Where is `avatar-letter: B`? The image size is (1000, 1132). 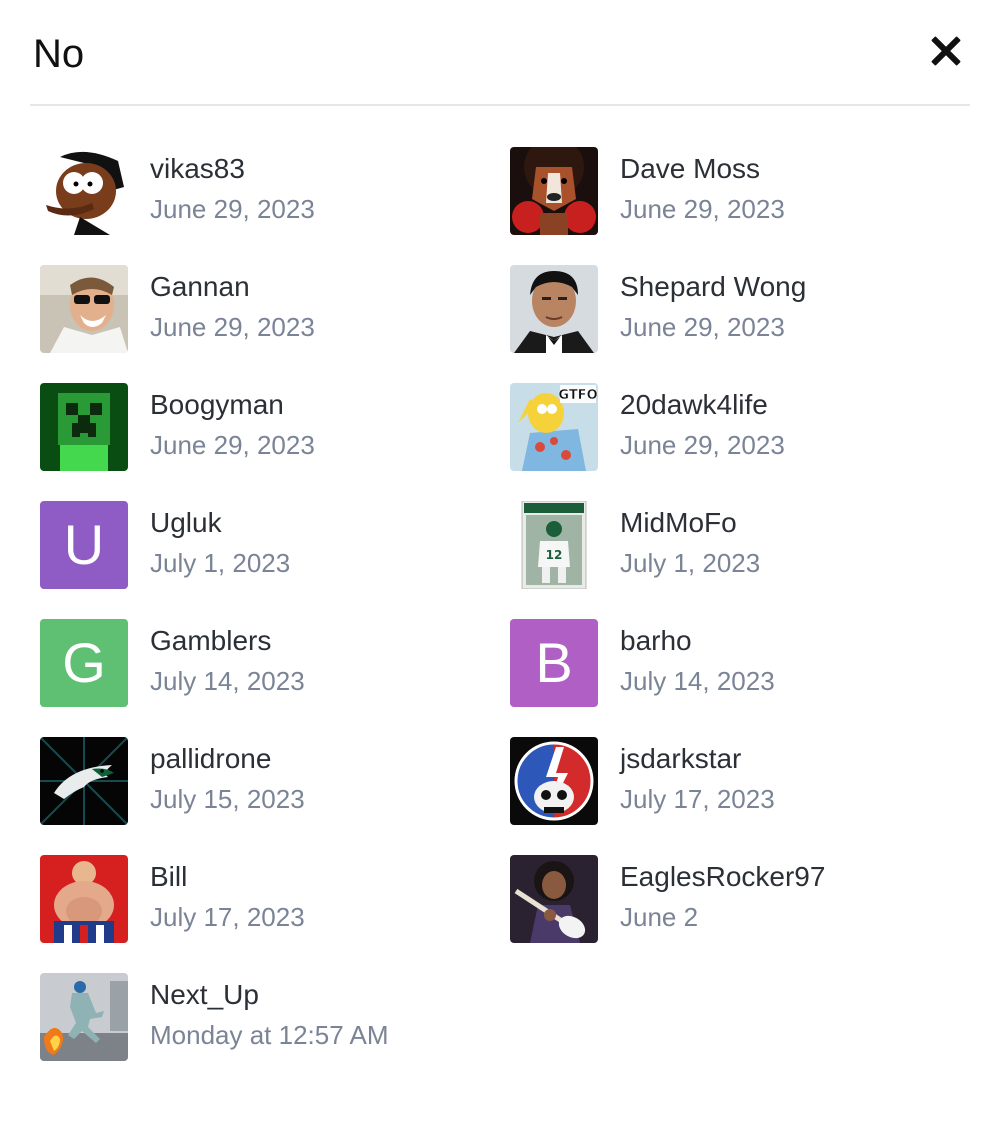
avatar-letter: B is located at coordinates (554, 662).